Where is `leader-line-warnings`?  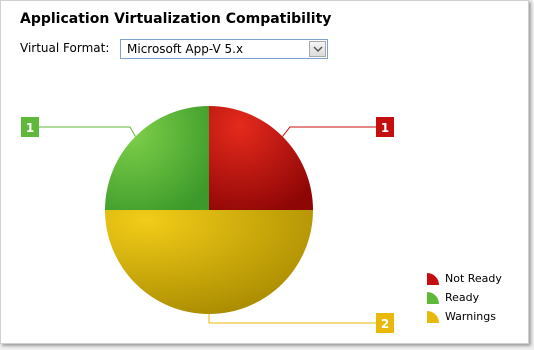 leader-line-warnings is located at coordinates (292, 319).